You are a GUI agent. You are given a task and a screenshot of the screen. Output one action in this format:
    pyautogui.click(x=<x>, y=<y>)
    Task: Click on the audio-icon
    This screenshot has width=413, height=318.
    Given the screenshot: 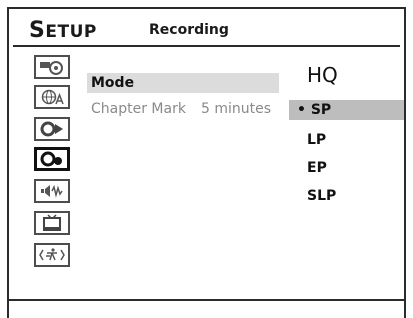 What is the action you would take?
    pyautogui.click(x=52, y=191)
    